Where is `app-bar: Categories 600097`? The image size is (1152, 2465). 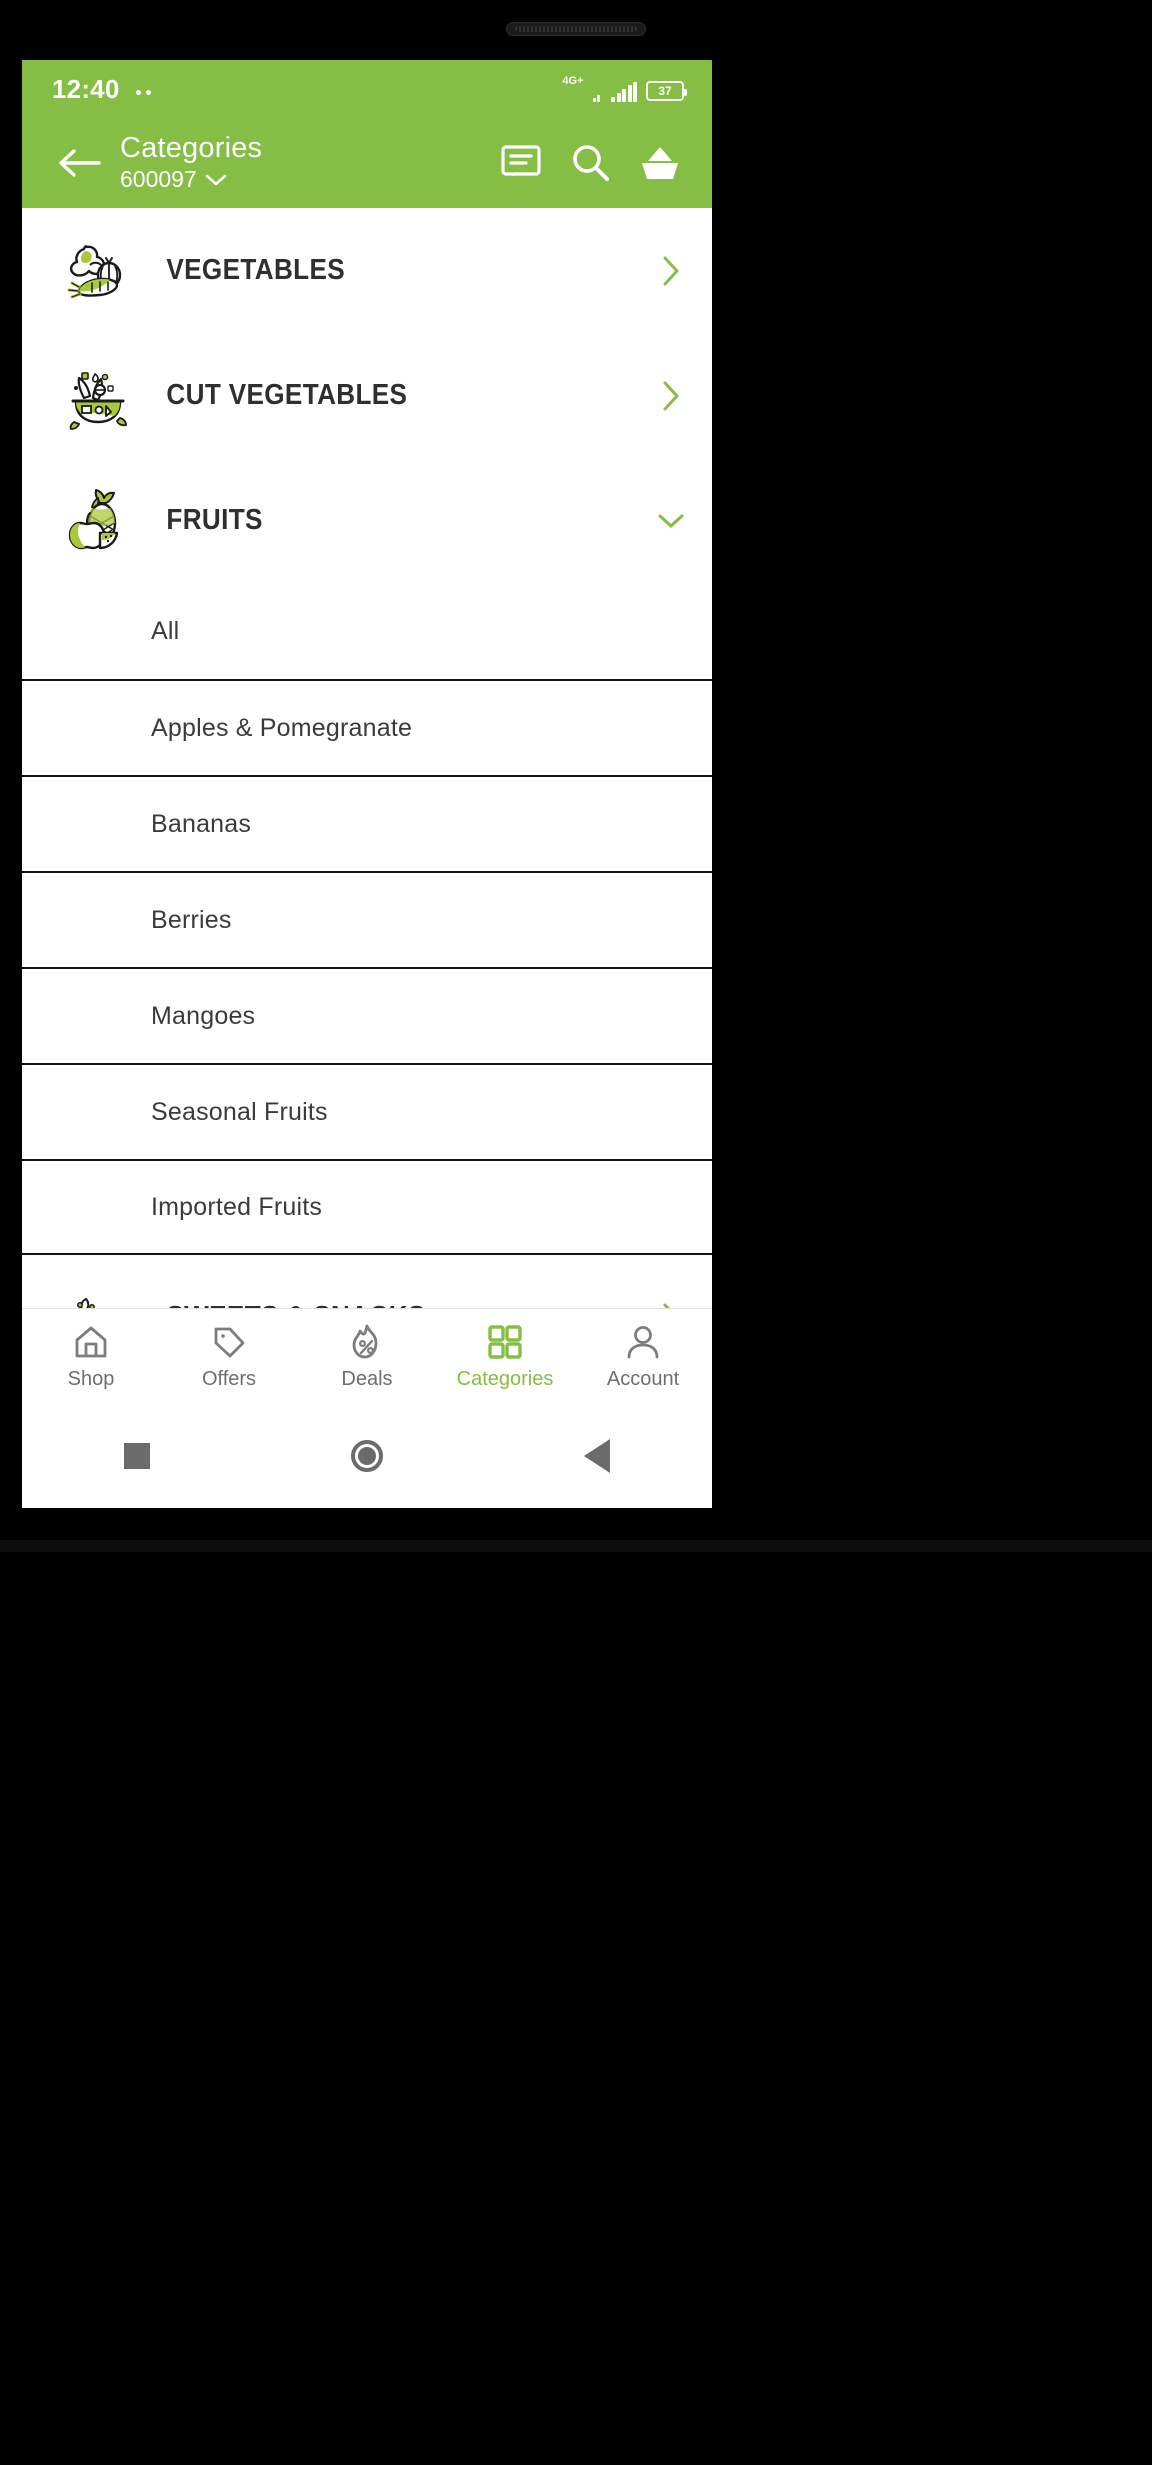
app-bar: Categories 600097 is located at coordinates (367, 163).